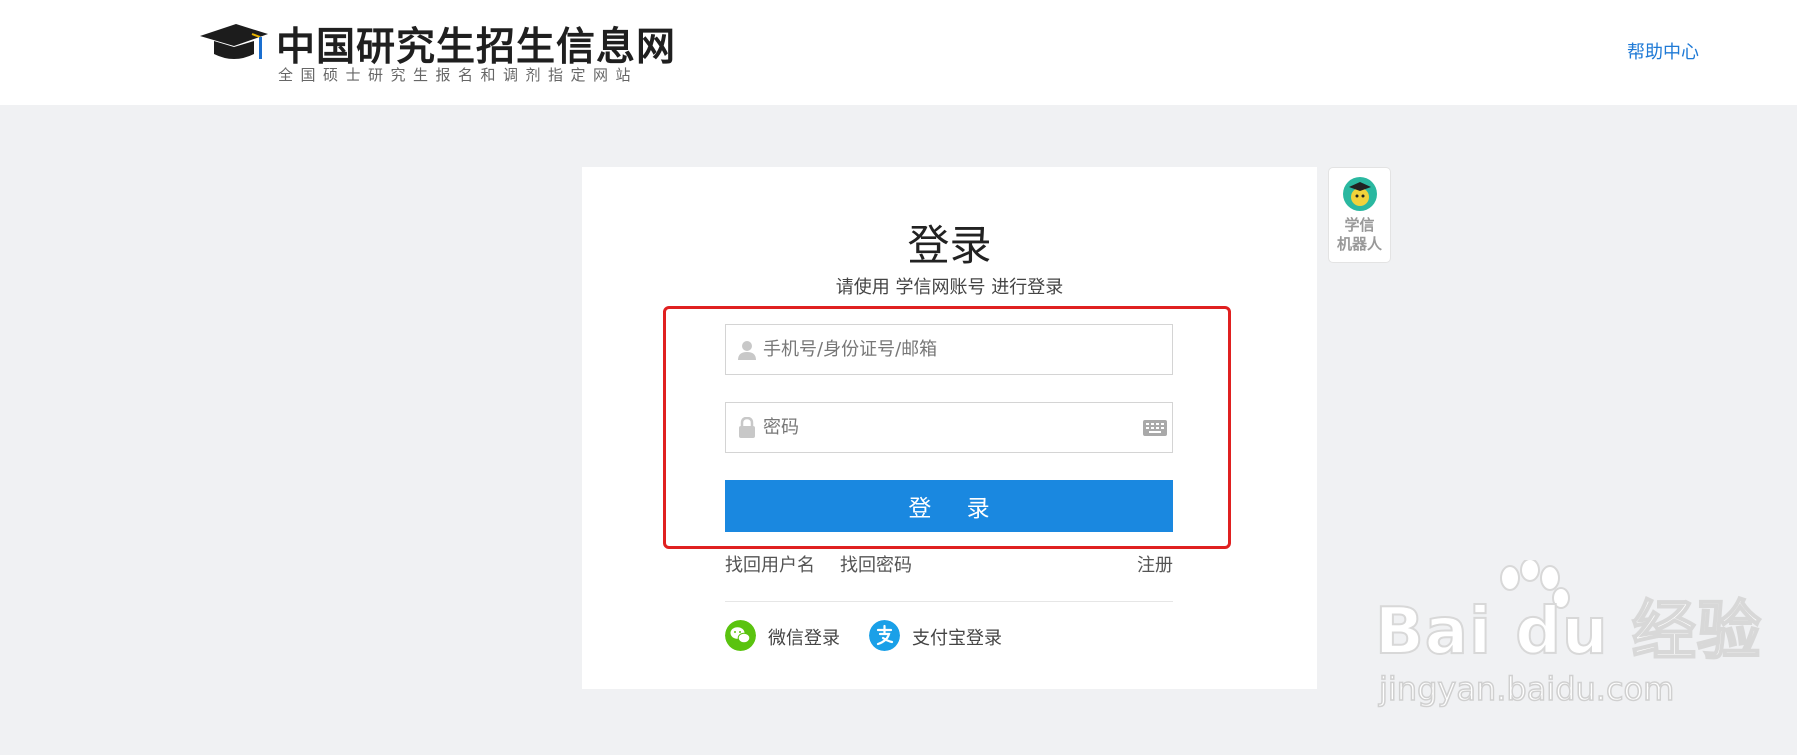 The width and height of the screenshot is (1797, 755). What do you see at coordinates (740, 635) in the screenshot?
I see `wechat-icon` at bounding box center [740, 635].